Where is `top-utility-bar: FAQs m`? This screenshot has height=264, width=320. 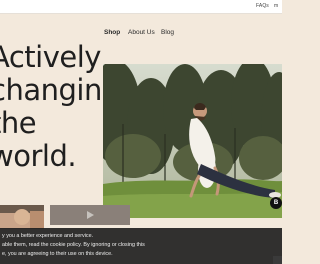
top-utility-bar: FAQs m is located at coordinates (141, 7).